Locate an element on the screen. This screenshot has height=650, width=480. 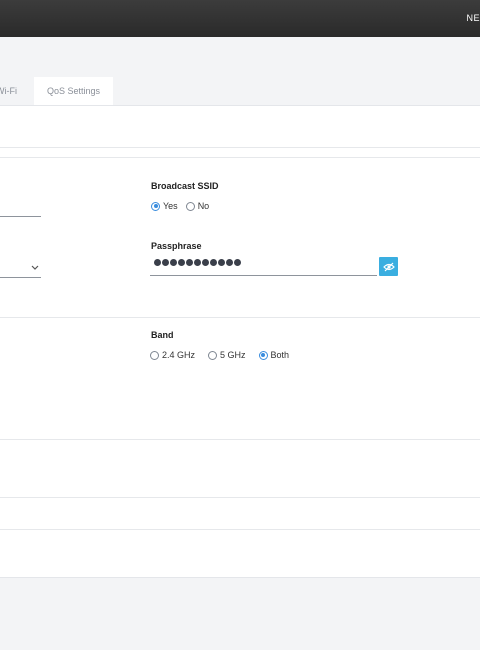
chevron-down-icon is located at coordinates (35, 268).